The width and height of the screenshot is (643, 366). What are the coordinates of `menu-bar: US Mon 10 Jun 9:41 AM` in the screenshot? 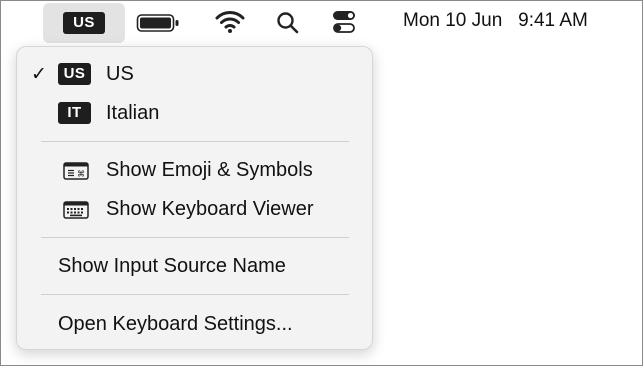 It's located at (321, 22).